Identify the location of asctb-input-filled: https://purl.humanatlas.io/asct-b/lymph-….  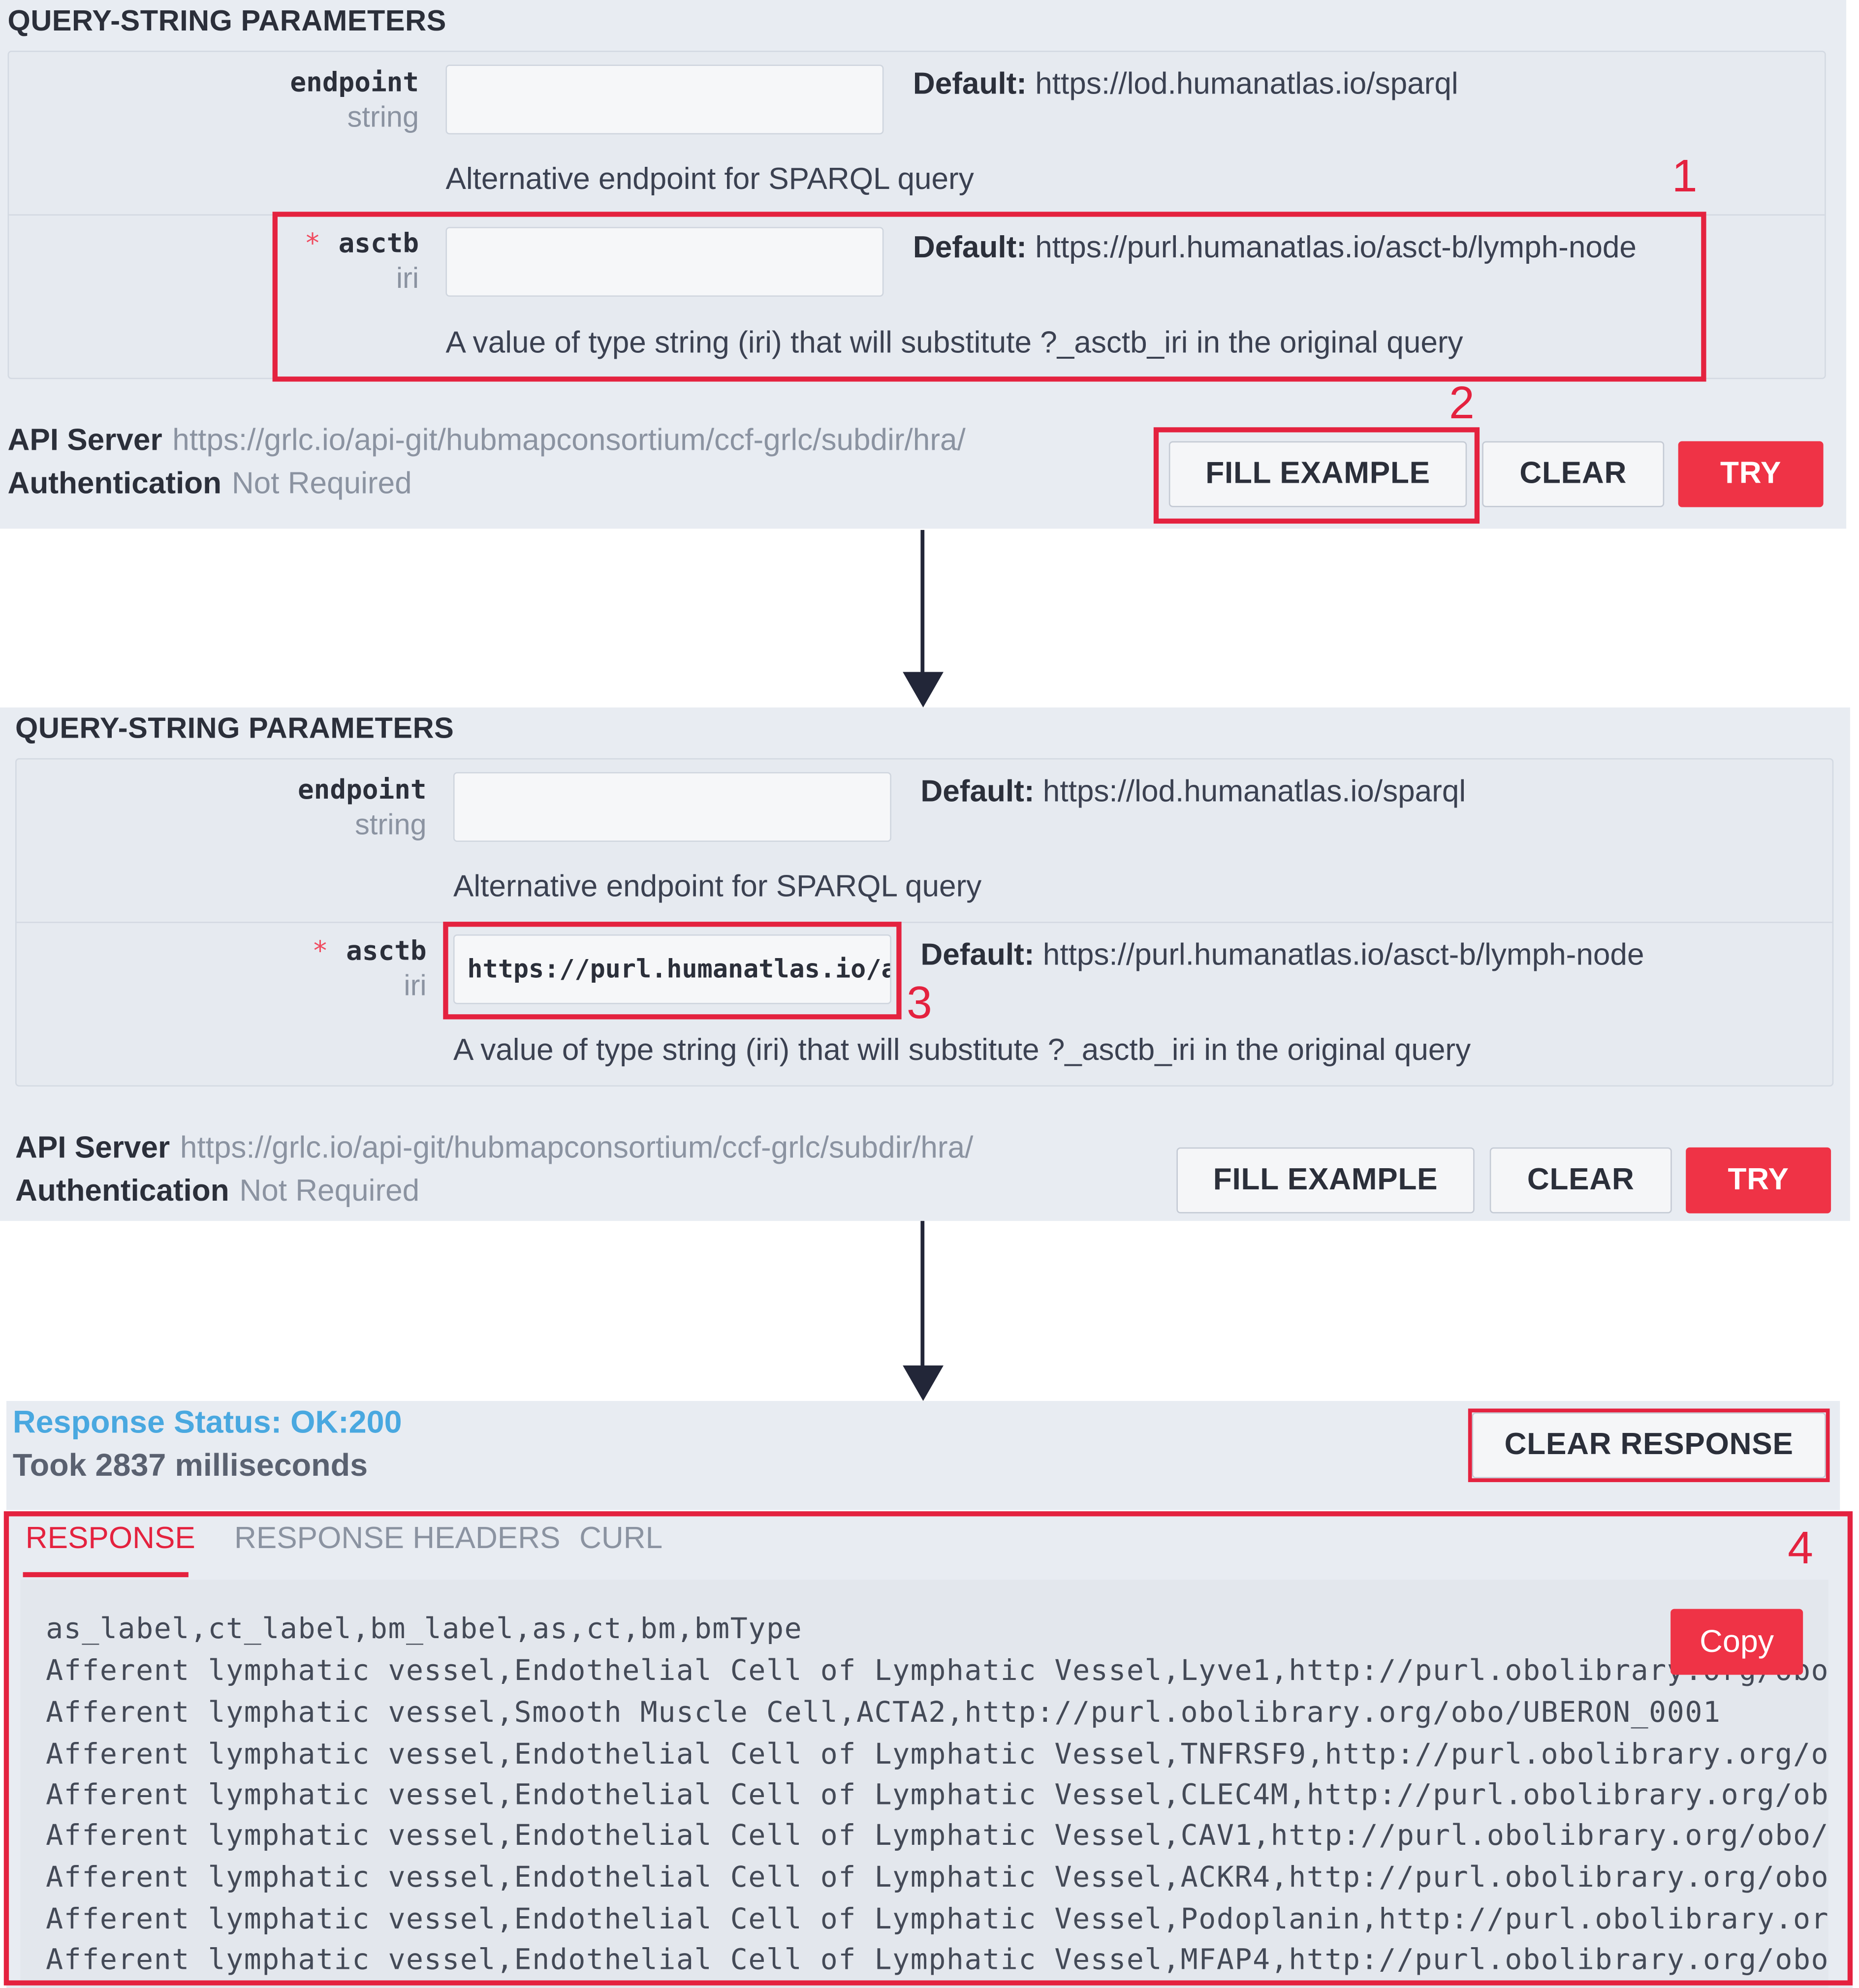
(672, 969).